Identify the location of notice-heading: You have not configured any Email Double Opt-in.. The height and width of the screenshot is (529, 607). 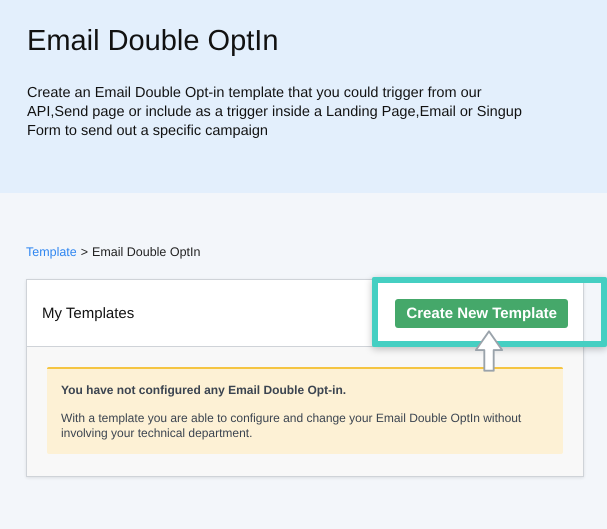
(204, 390).